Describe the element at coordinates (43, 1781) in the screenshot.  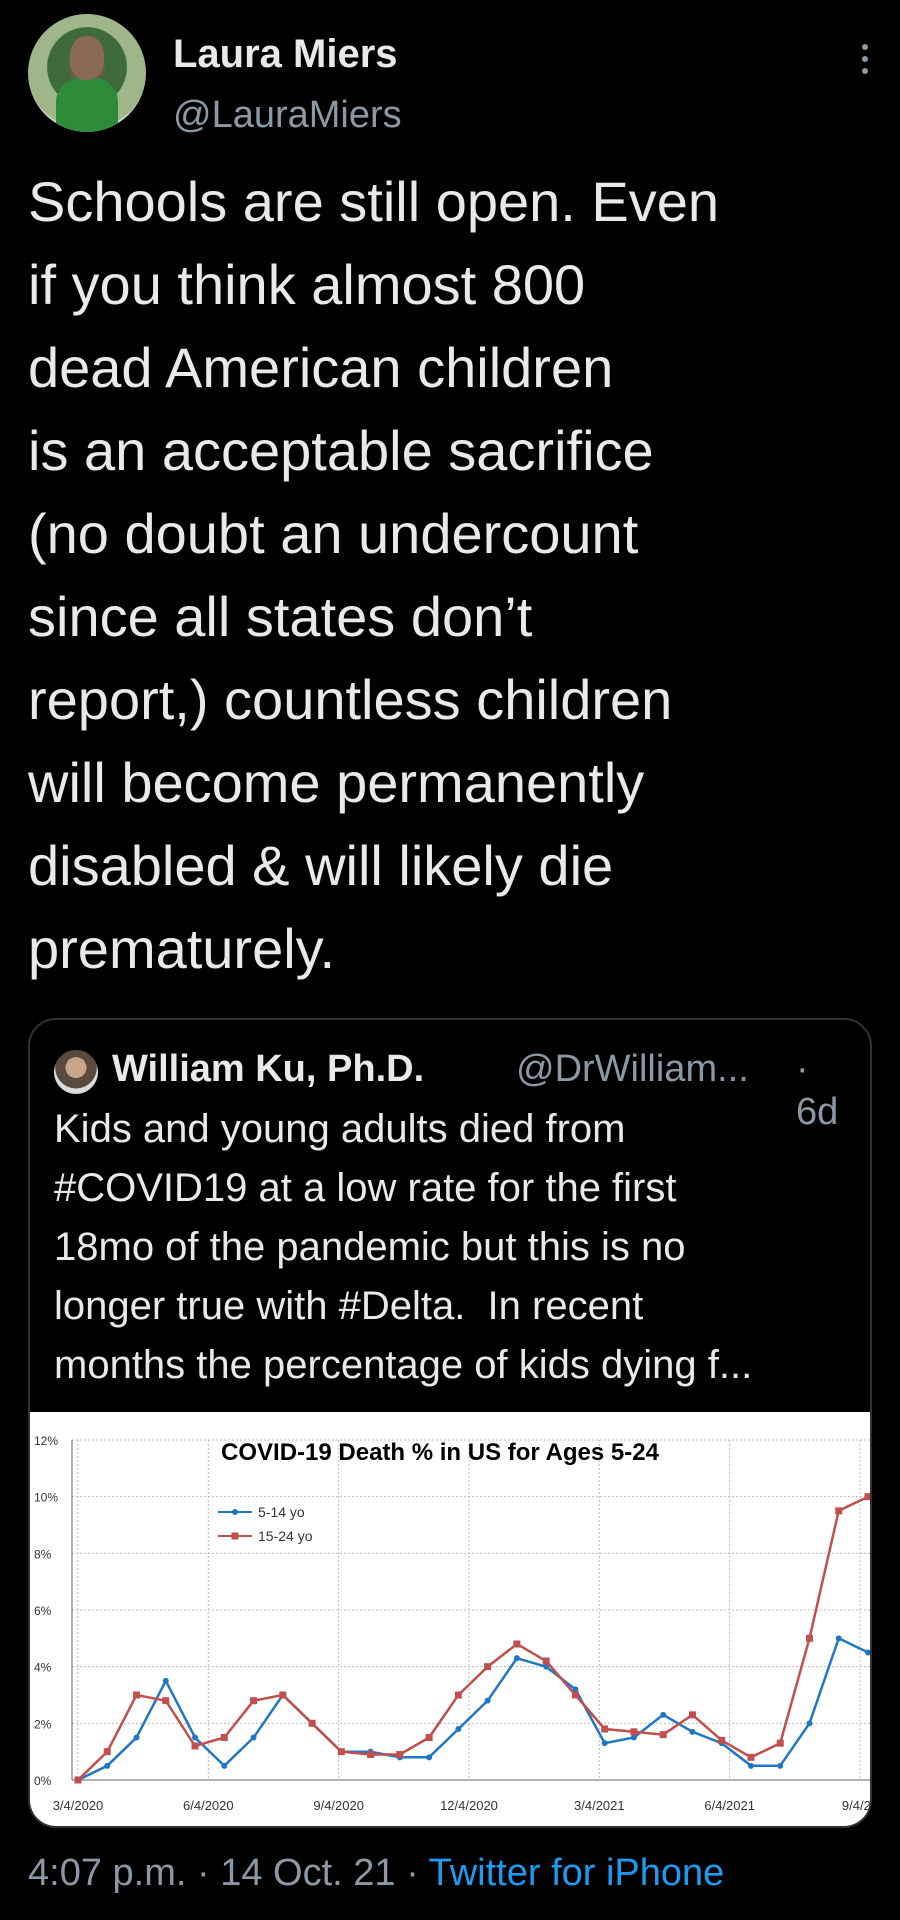
I see `y-tick-label: 0%` at that location.